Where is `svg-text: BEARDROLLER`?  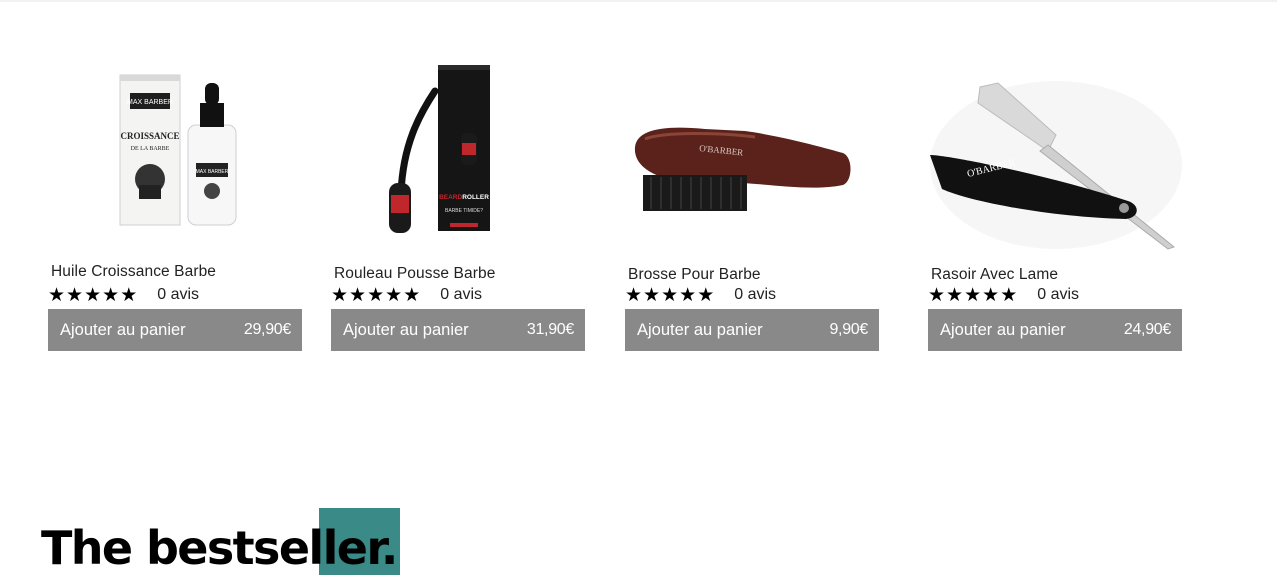 svg-text: BEARDROLLER is located at coordinates (464, 197).